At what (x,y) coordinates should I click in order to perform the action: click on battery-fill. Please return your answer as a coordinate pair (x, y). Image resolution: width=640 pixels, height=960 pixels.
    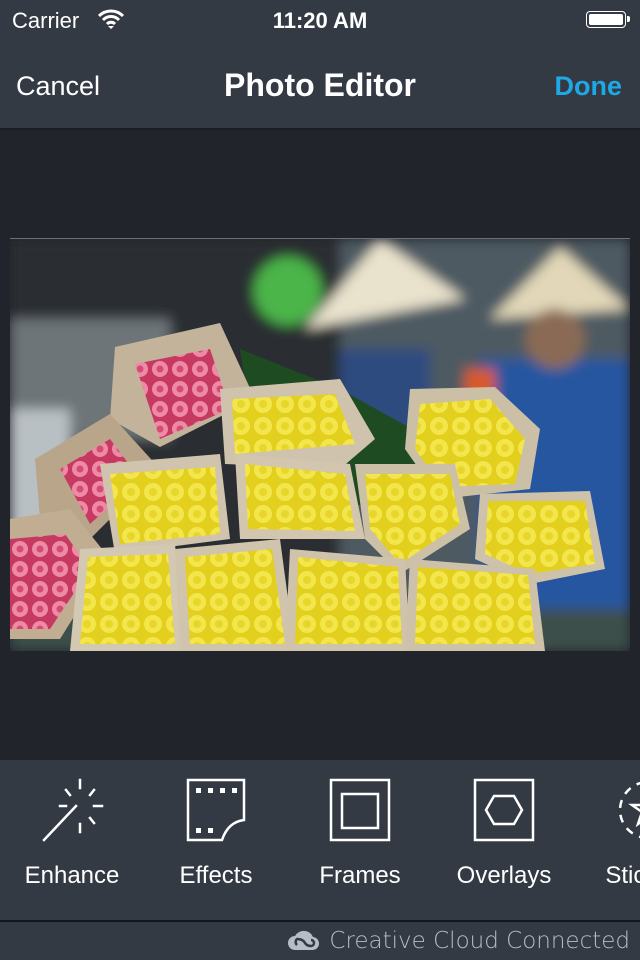
    Looking at the image, I should click on (606, 19).